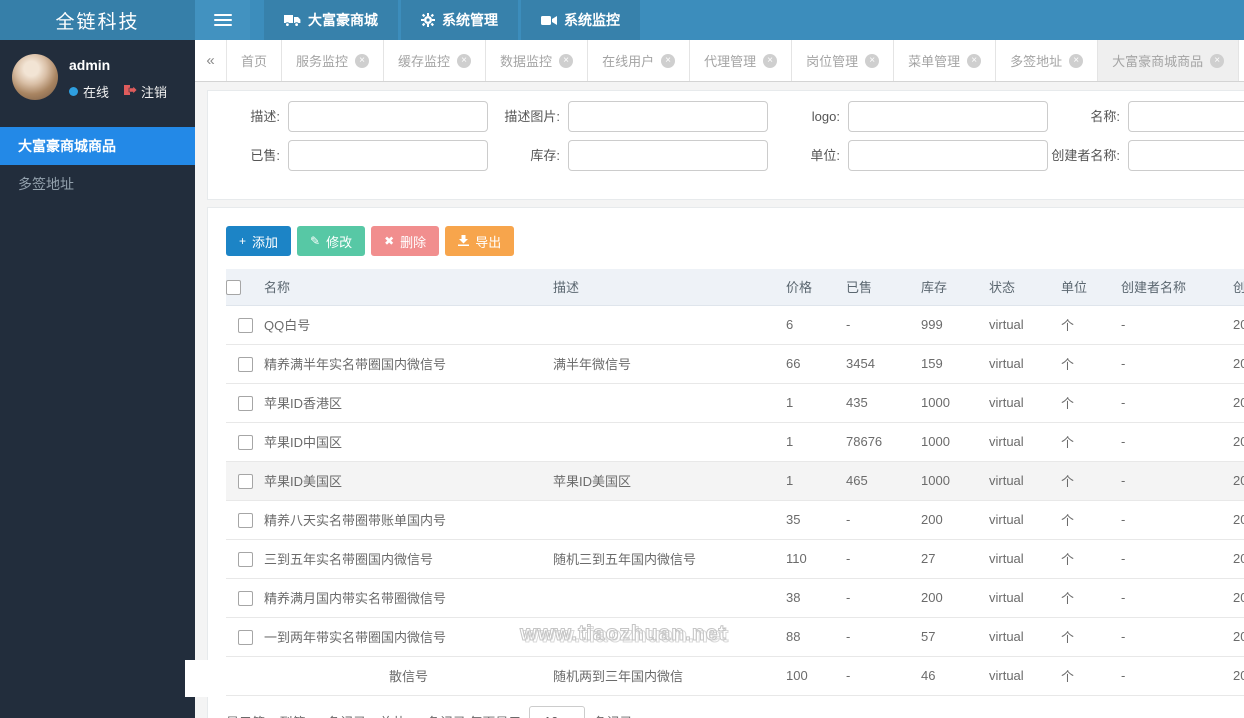  I want to click on tab: 首页 ×, so click(255, 60).